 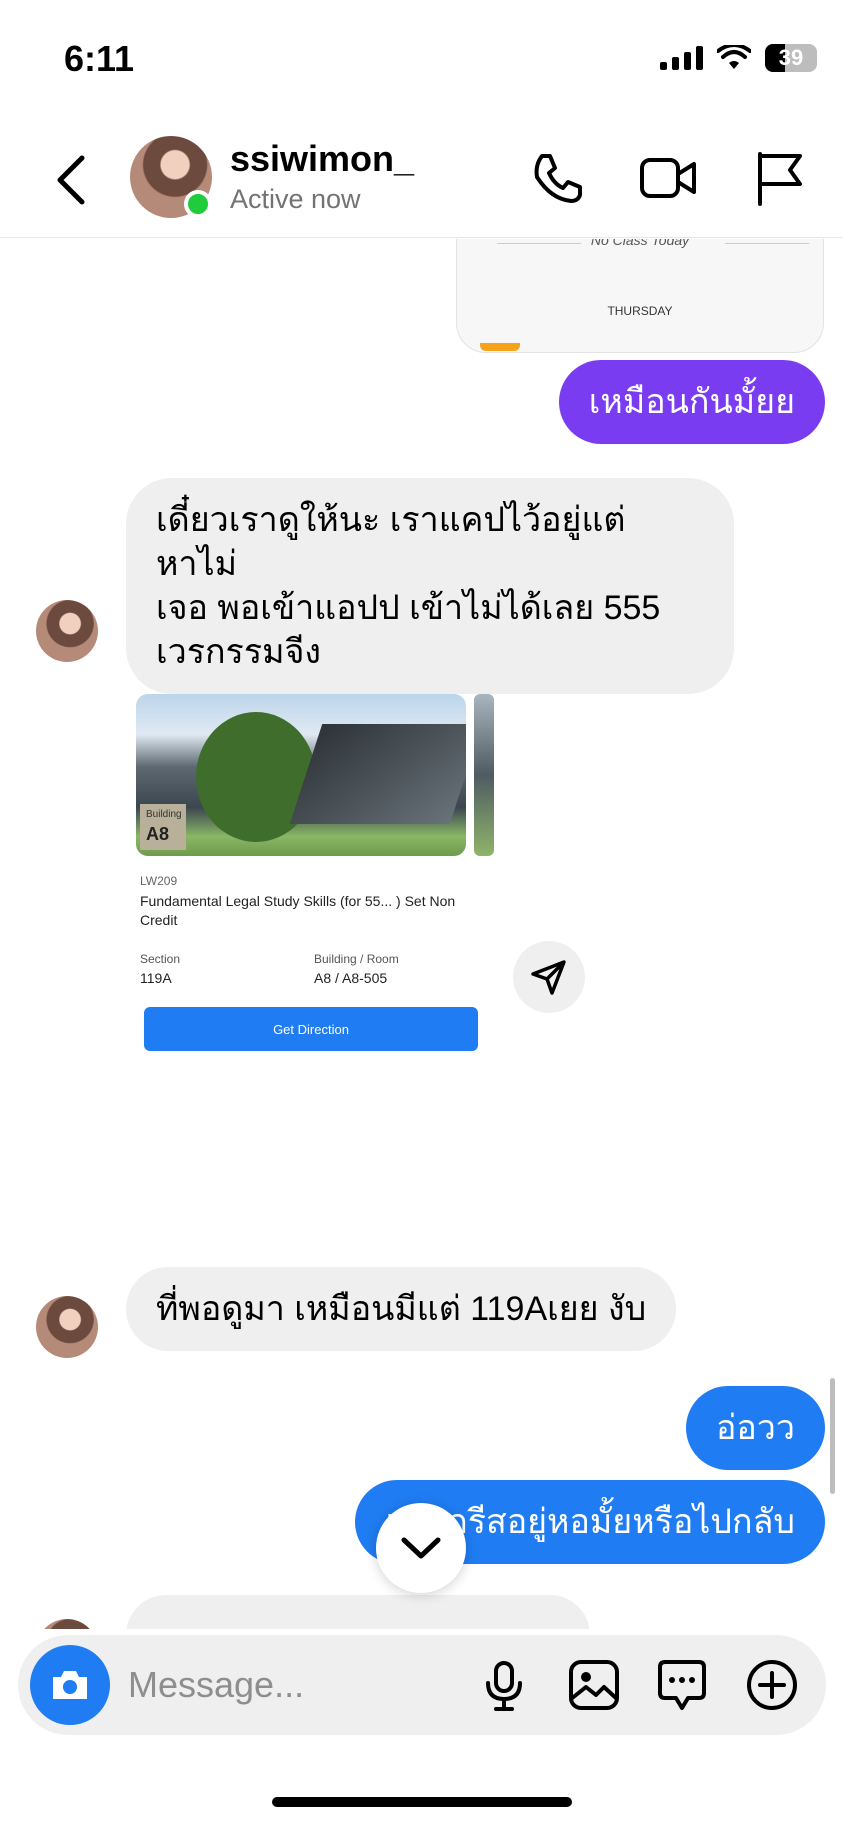 What do you see at coordinates (682, 1685) in the screenshot?
I see `chat-bubble-icon` at bounding box center [682, 1685].